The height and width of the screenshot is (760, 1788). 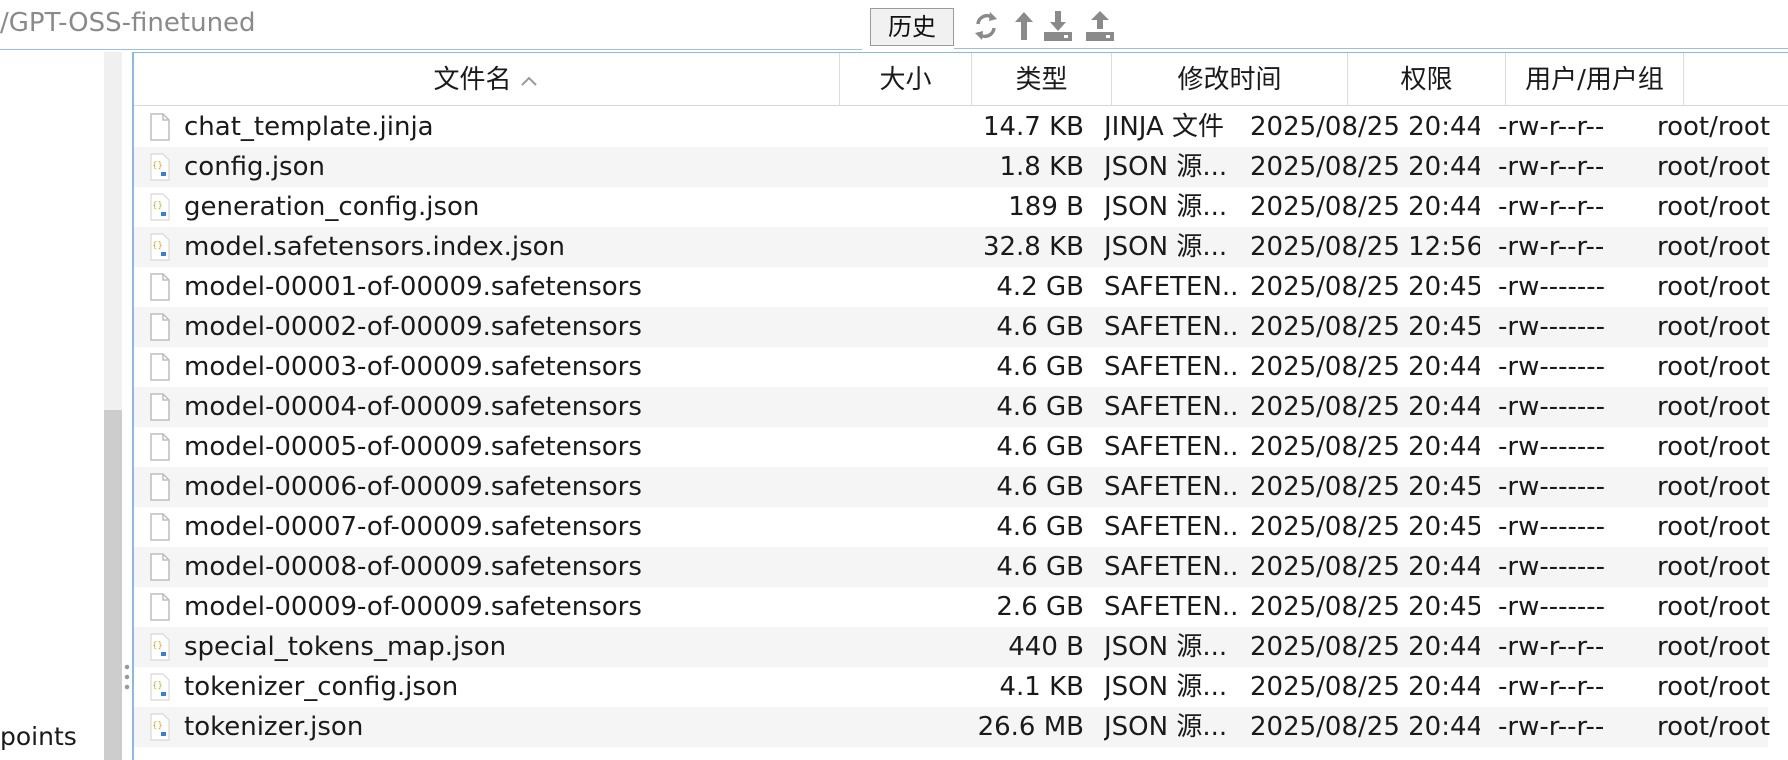 What do you see at coordinates (1042, 79) in the screenshot?
I see `column-header-type: 类型` at bounding box center [1042, 79].